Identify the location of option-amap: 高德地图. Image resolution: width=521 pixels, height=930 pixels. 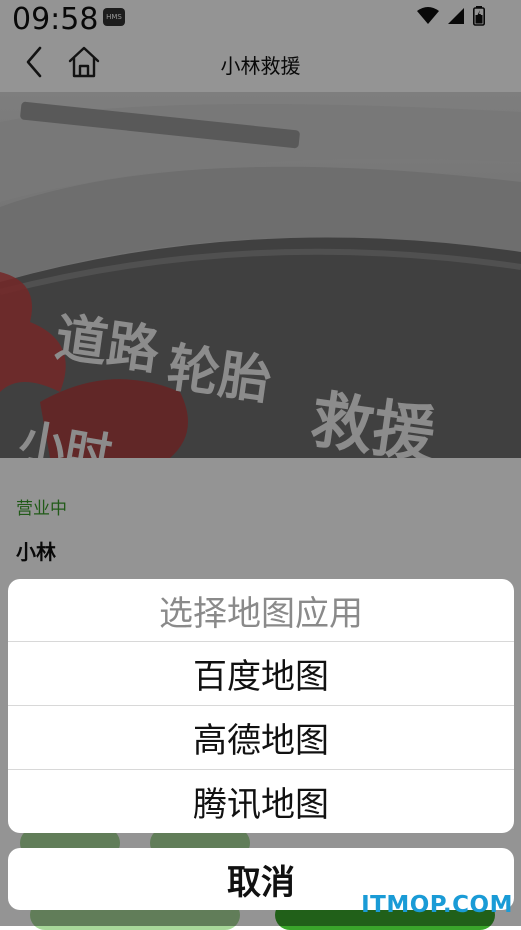
(261, 738).